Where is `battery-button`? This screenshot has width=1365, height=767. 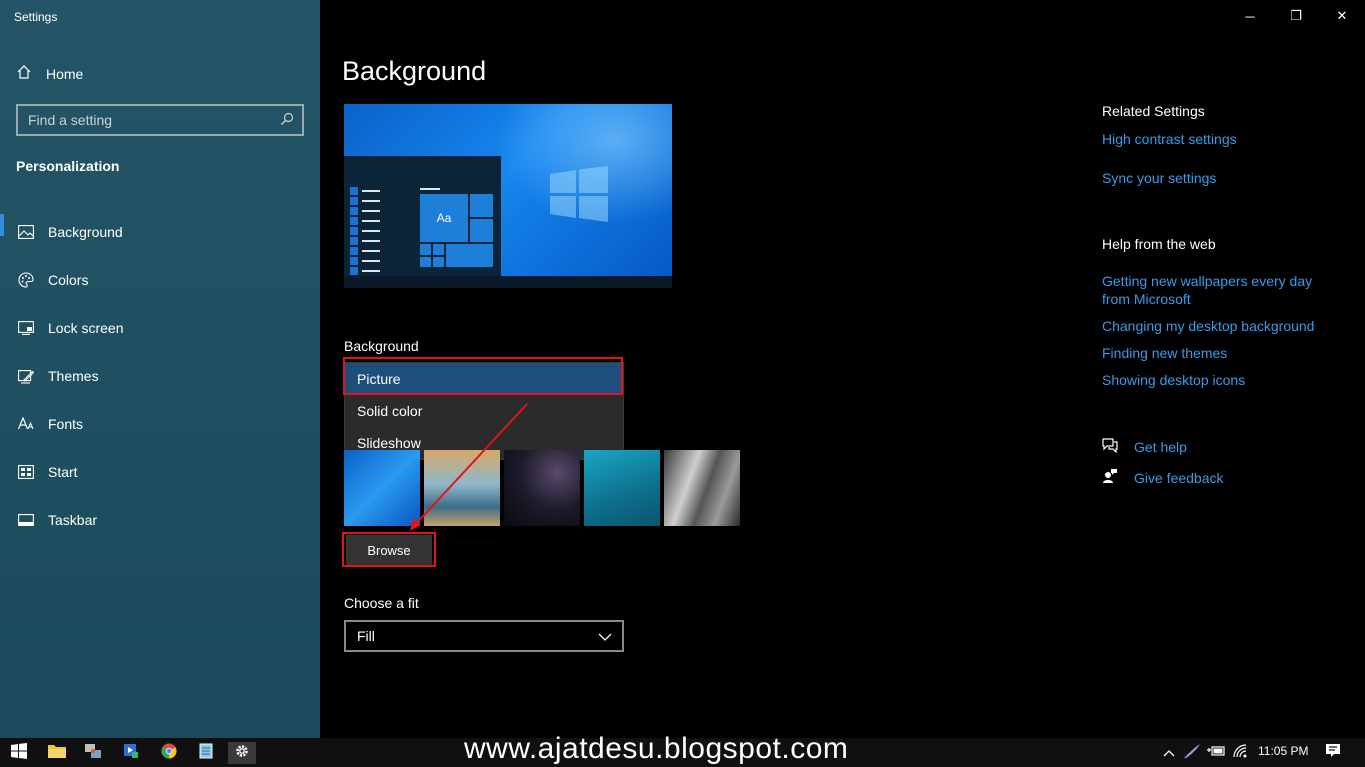 battery-button is located at coordinates (1216, 753).